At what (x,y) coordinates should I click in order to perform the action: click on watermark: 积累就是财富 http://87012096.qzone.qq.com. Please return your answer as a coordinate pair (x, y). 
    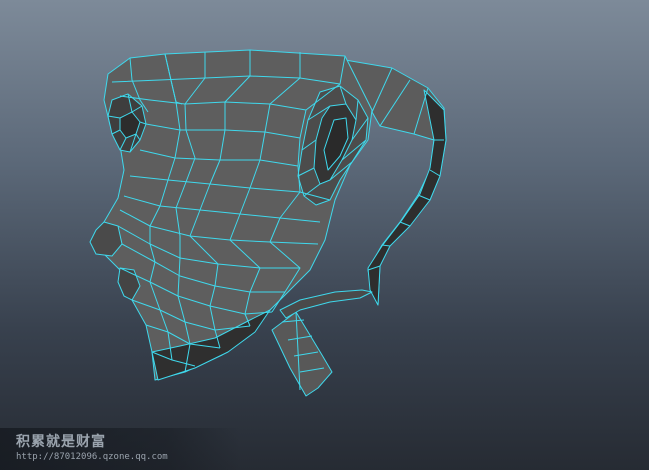
    Looking at the image, I should click on (120, 449).